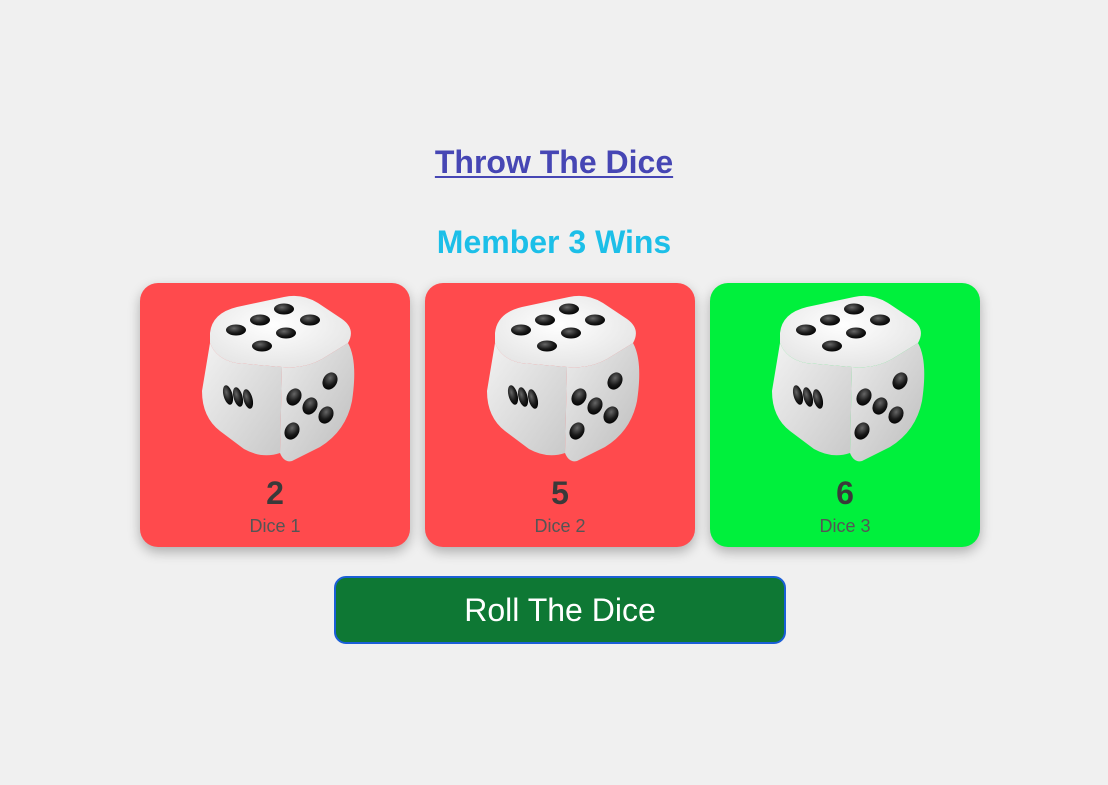 Image resolution: width=1108 pixels, height=785 pixels. Describe the element at coordinates (275, 493) in the screenshot. I see `dice-value-1: 2` at that location.